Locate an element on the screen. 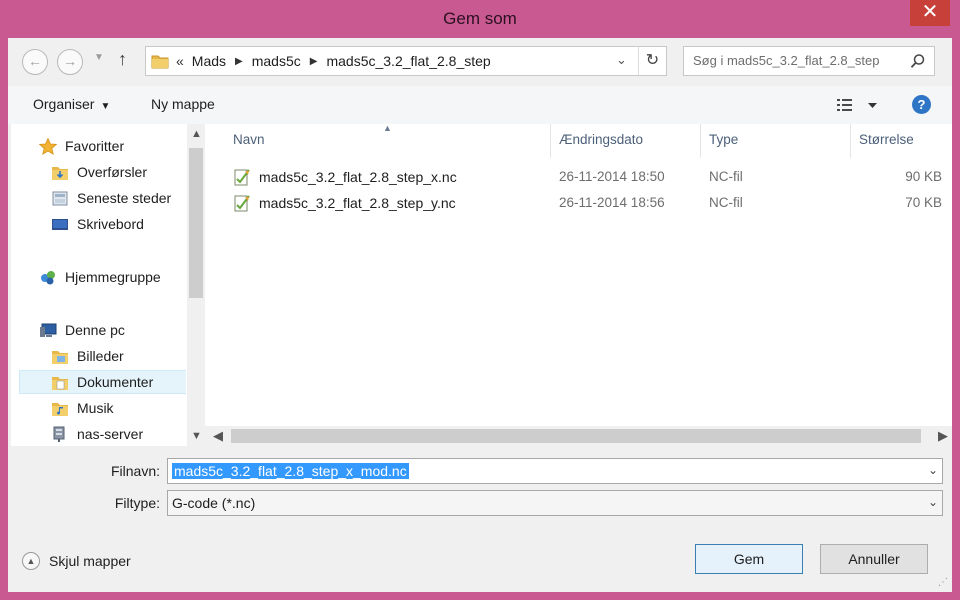  save-button: Gem is located at coordinates (749, 559).